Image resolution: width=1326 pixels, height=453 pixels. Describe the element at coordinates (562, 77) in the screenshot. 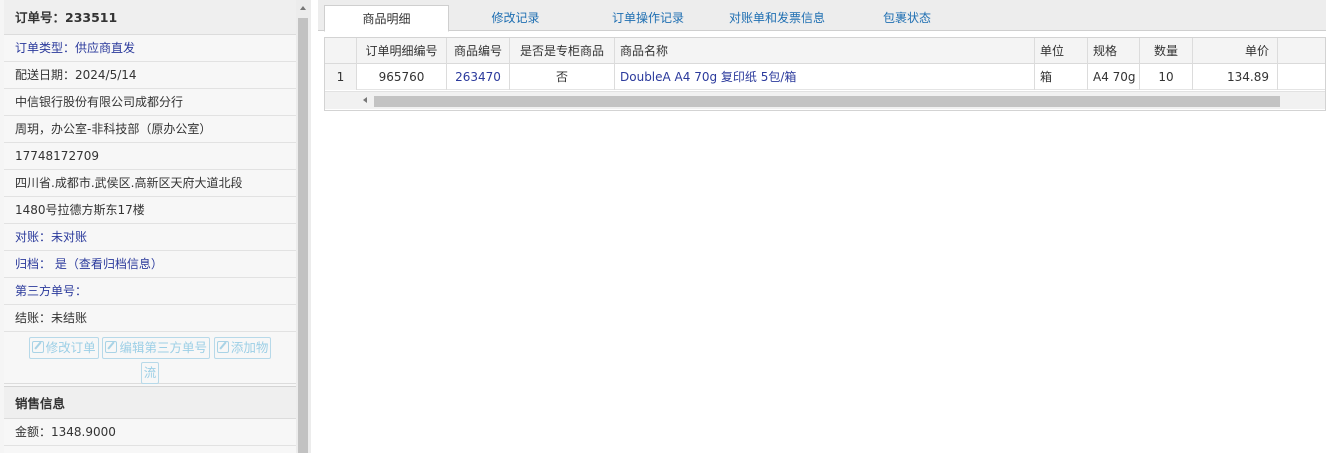

I see `cell-counter-product: 否` at that location.